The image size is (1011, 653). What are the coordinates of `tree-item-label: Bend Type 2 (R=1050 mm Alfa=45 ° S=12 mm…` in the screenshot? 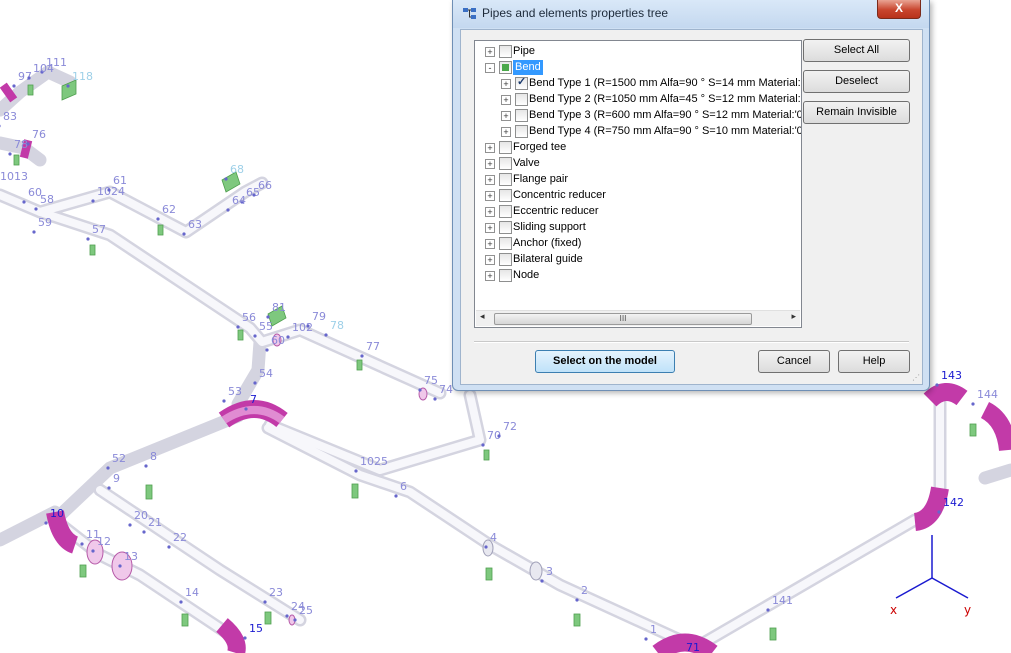 It's located at (665, 99).